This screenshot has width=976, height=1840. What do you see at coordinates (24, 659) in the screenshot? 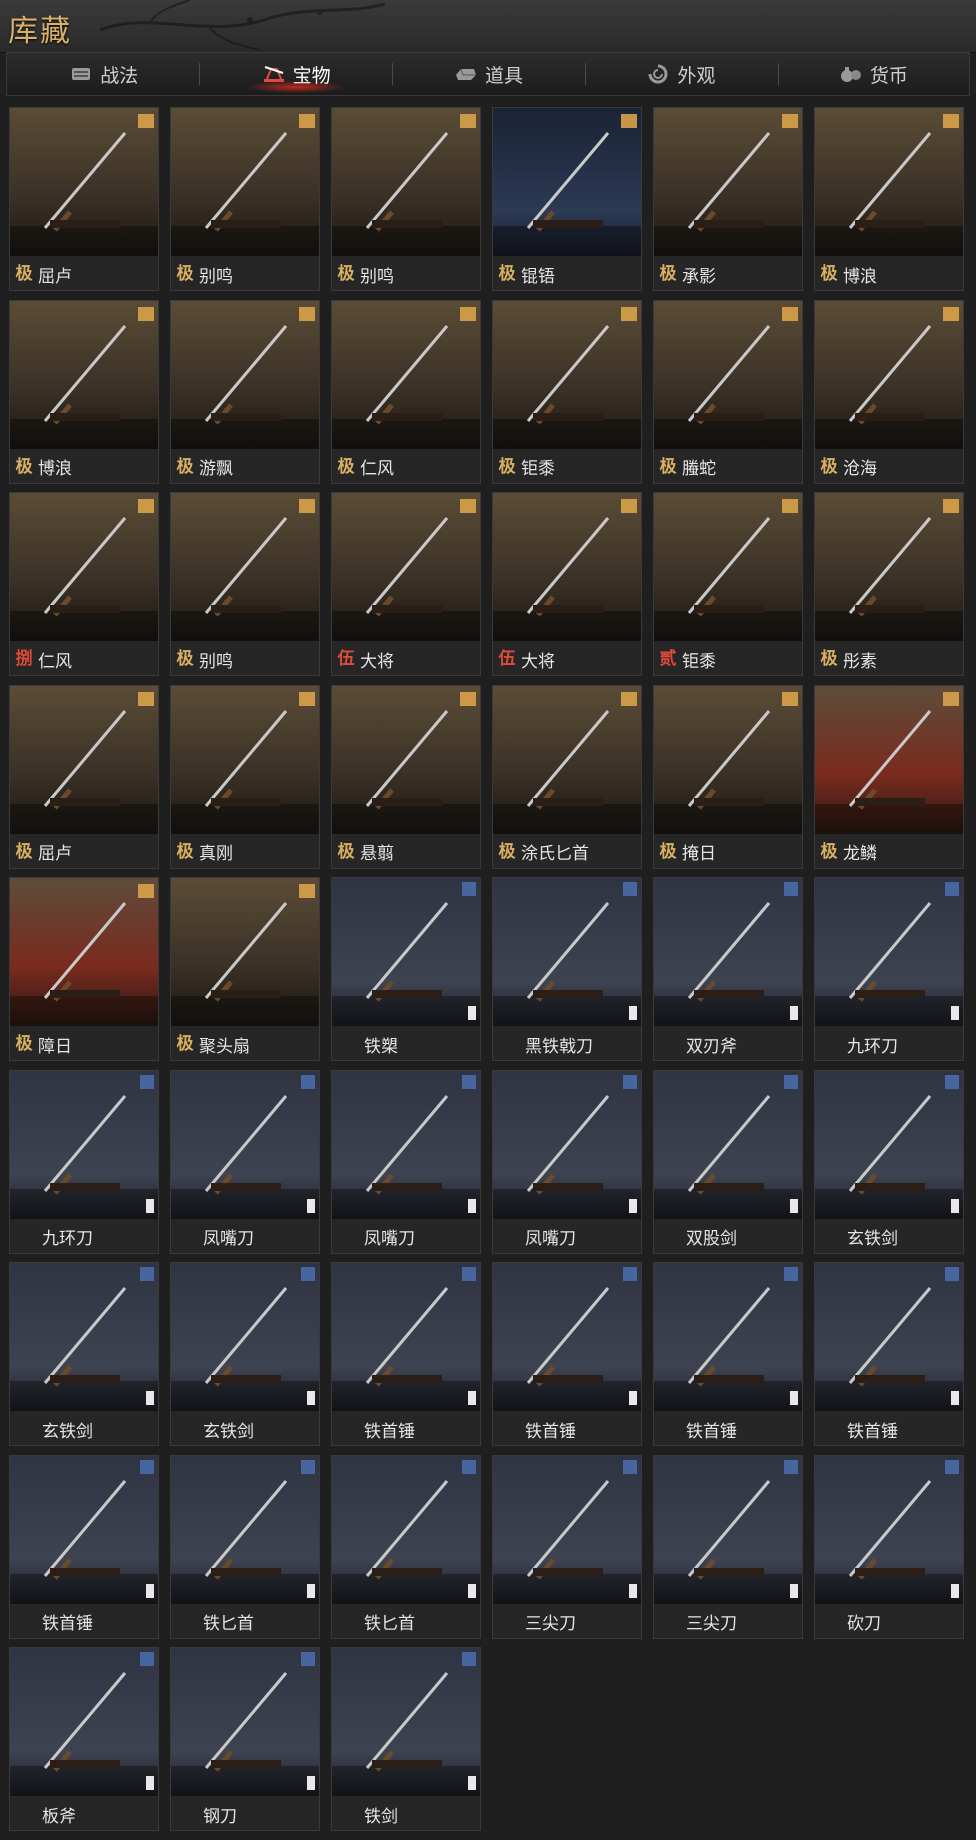
I see `rank-badge: 捌` at bounding box center [24, 659].